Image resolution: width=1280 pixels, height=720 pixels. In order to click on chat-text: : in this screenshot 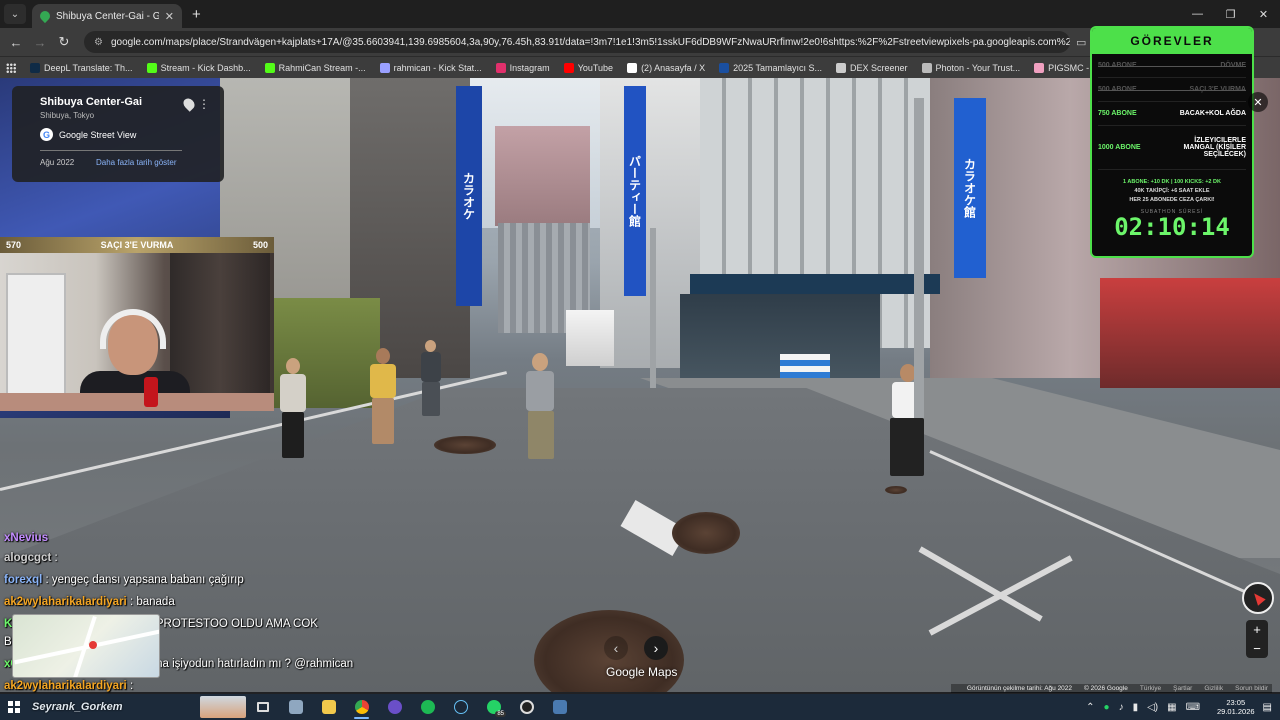, I will do `click(130, 686)`.